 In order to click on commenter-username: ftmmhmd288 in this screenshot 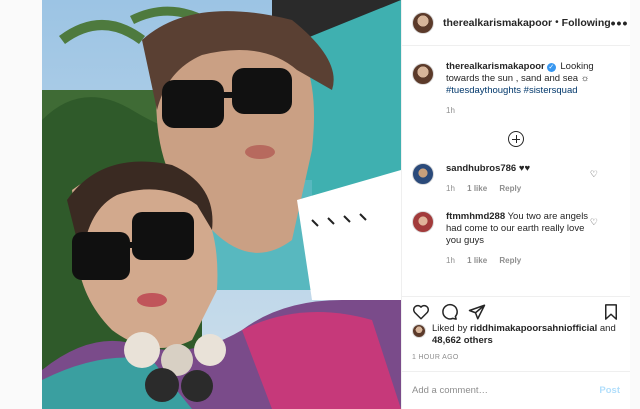, I will do `click(475, 216)`.